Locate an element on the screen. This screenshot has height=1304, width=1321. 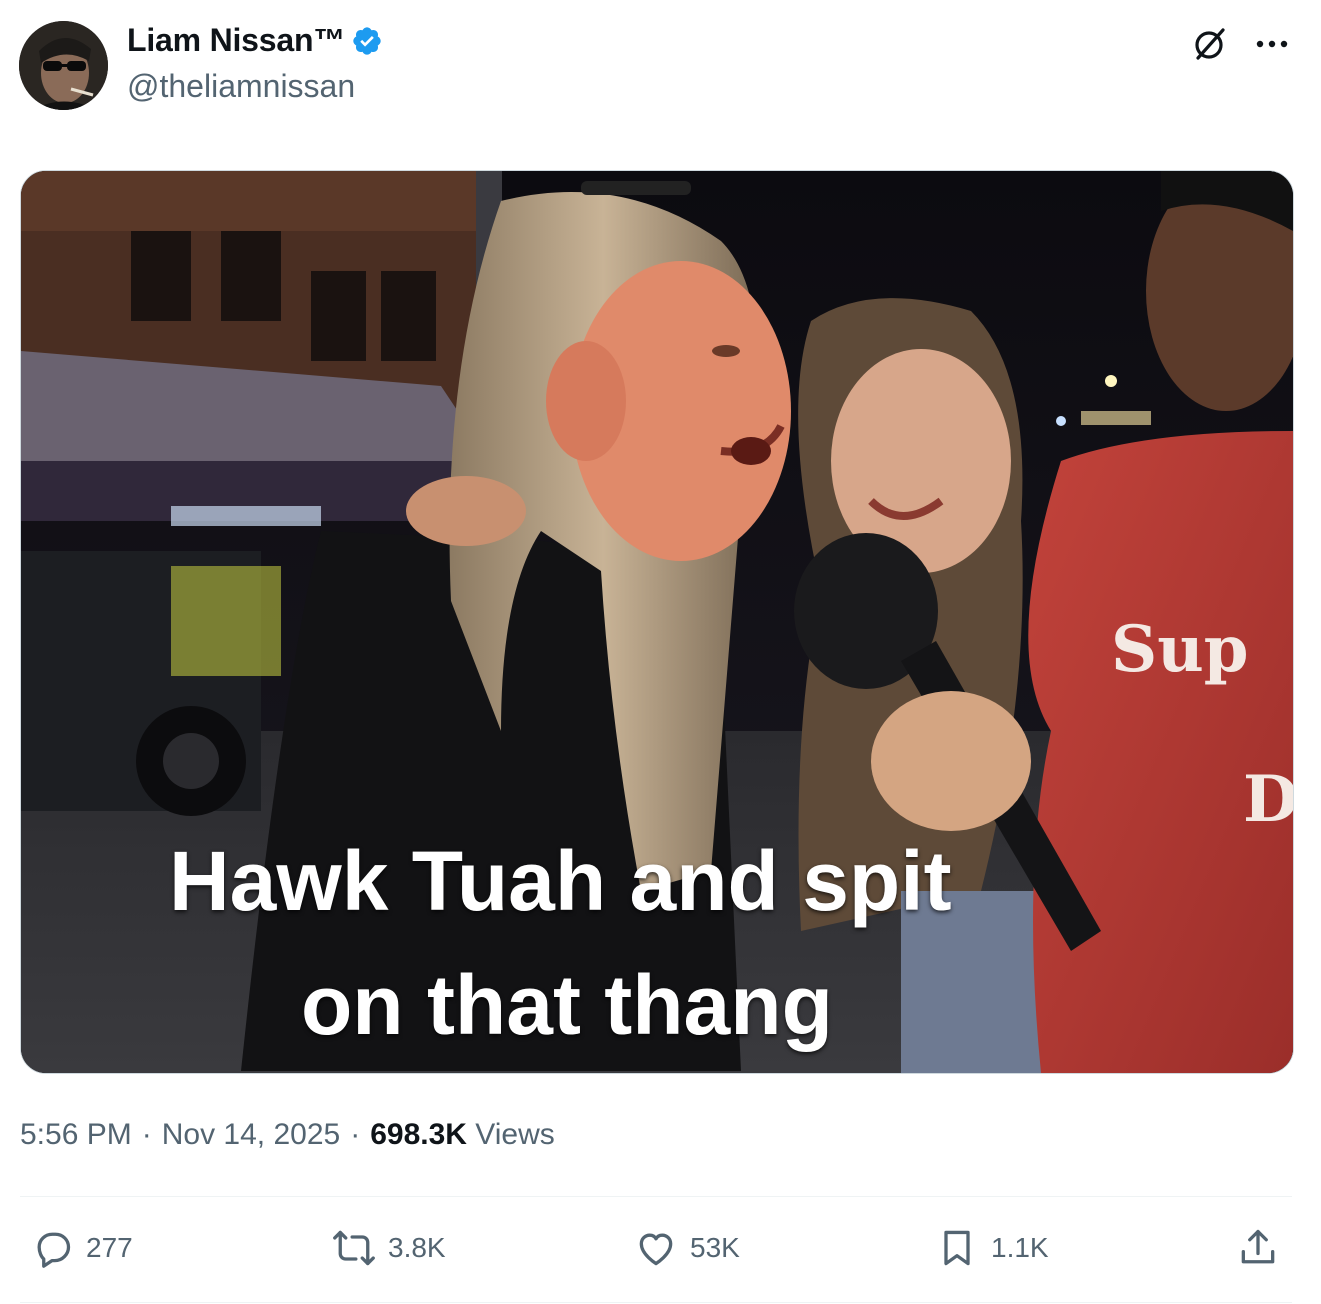
repost-button: 3.8K is located at coordinates (389, 1248).